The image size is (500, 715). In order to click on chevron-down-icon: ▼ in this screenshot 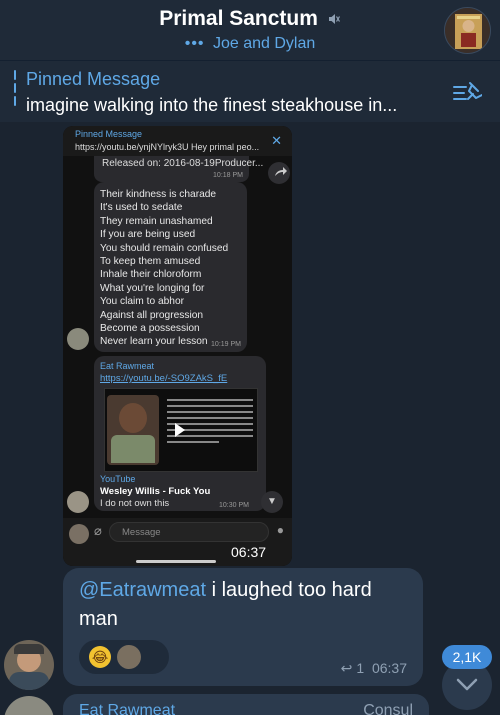, I will do `click(272, 502)`.